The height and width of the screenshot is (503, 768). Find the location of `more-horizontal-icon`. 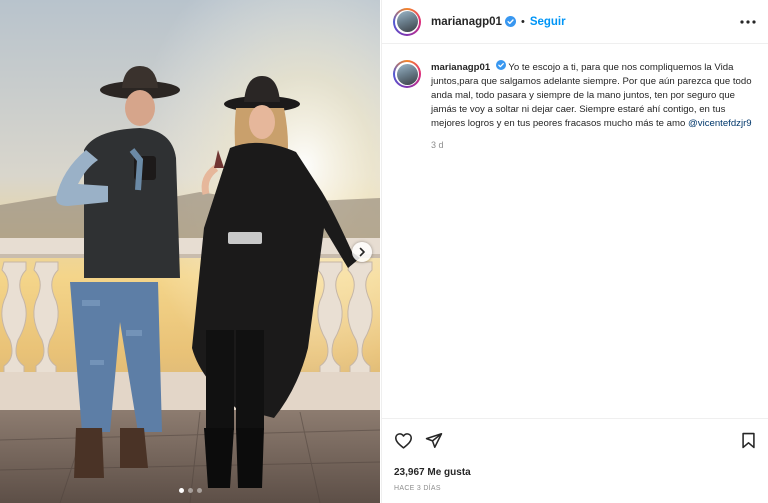

more-horizontal-icon is located at coordinates (748, 21).